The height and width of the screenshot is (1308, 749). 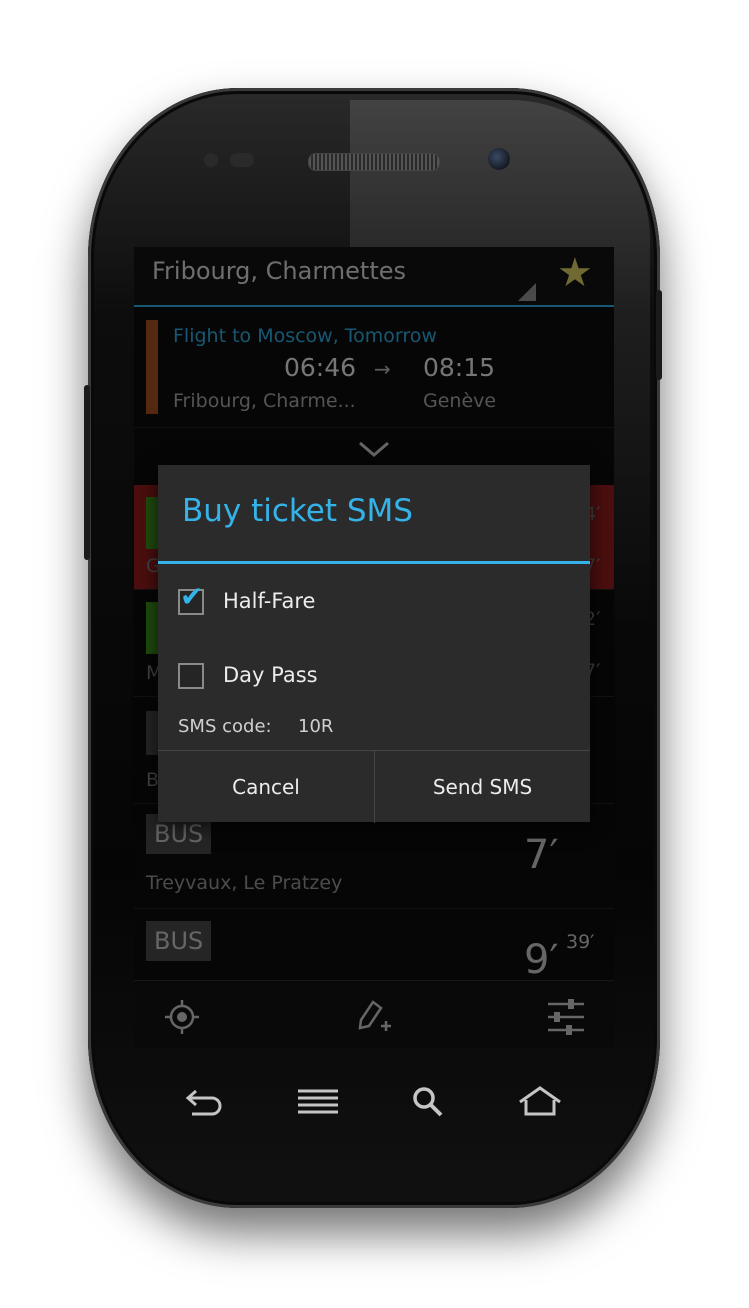 I want to click on front-camera, so click(x=499, y=159).